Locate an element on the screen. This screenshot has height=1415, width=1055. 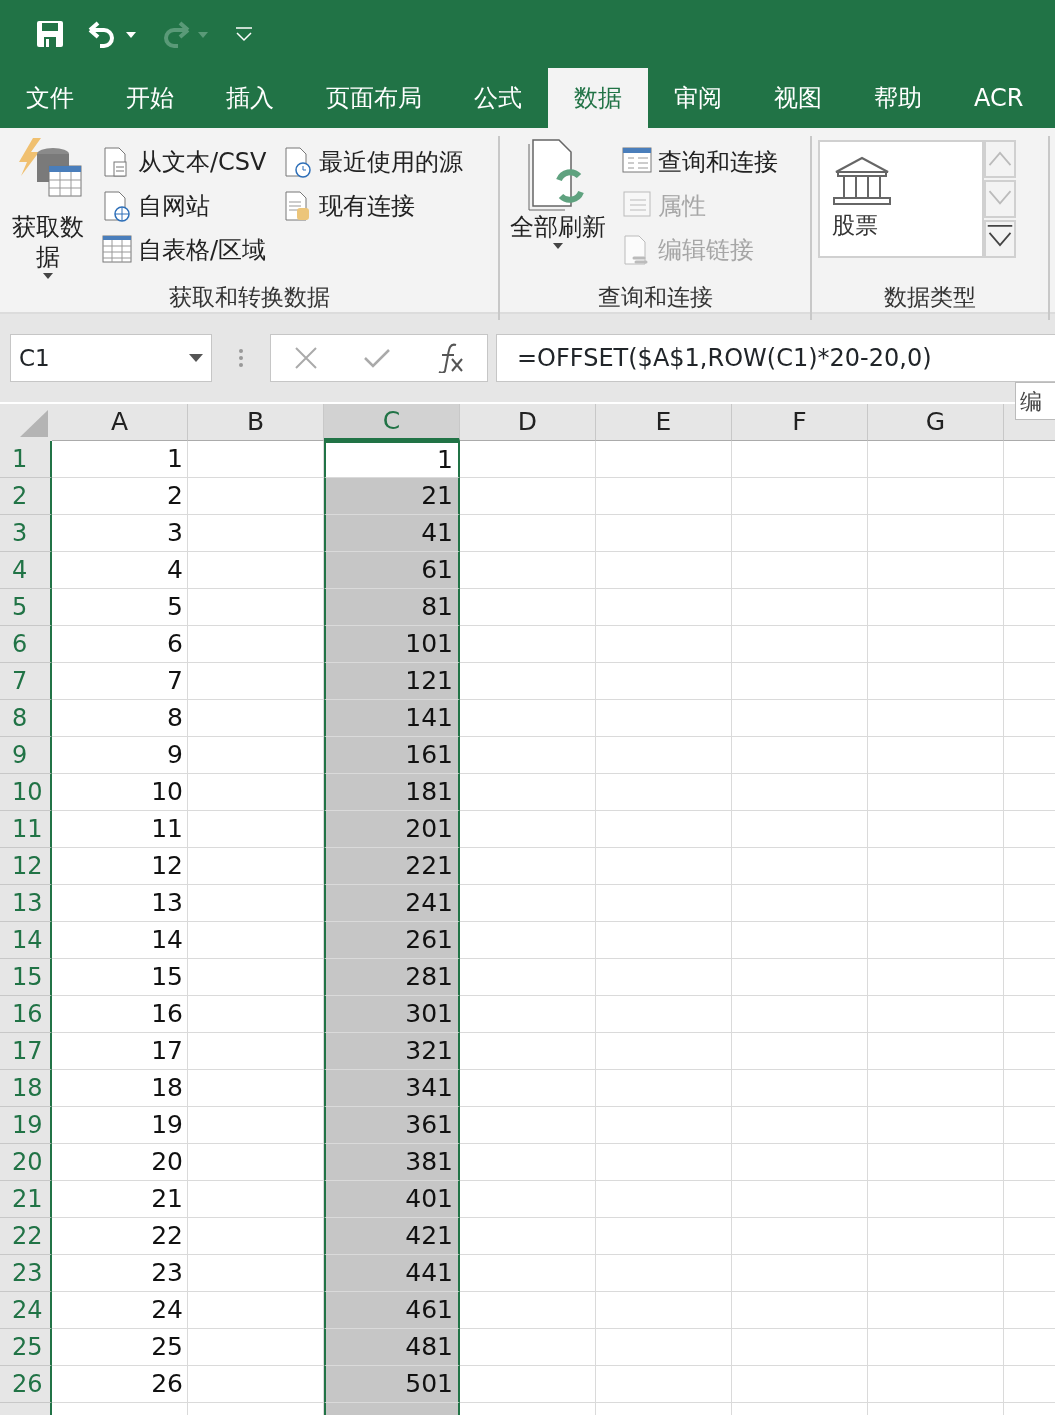
table-cell-text: 11 is located at coordinates (167, 829).